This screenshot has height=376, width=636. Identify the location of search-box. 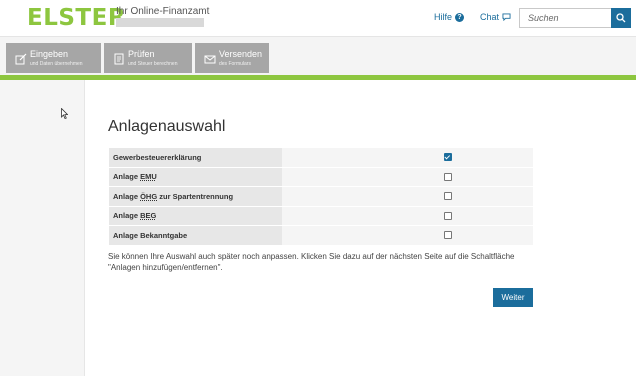
(575, 18).